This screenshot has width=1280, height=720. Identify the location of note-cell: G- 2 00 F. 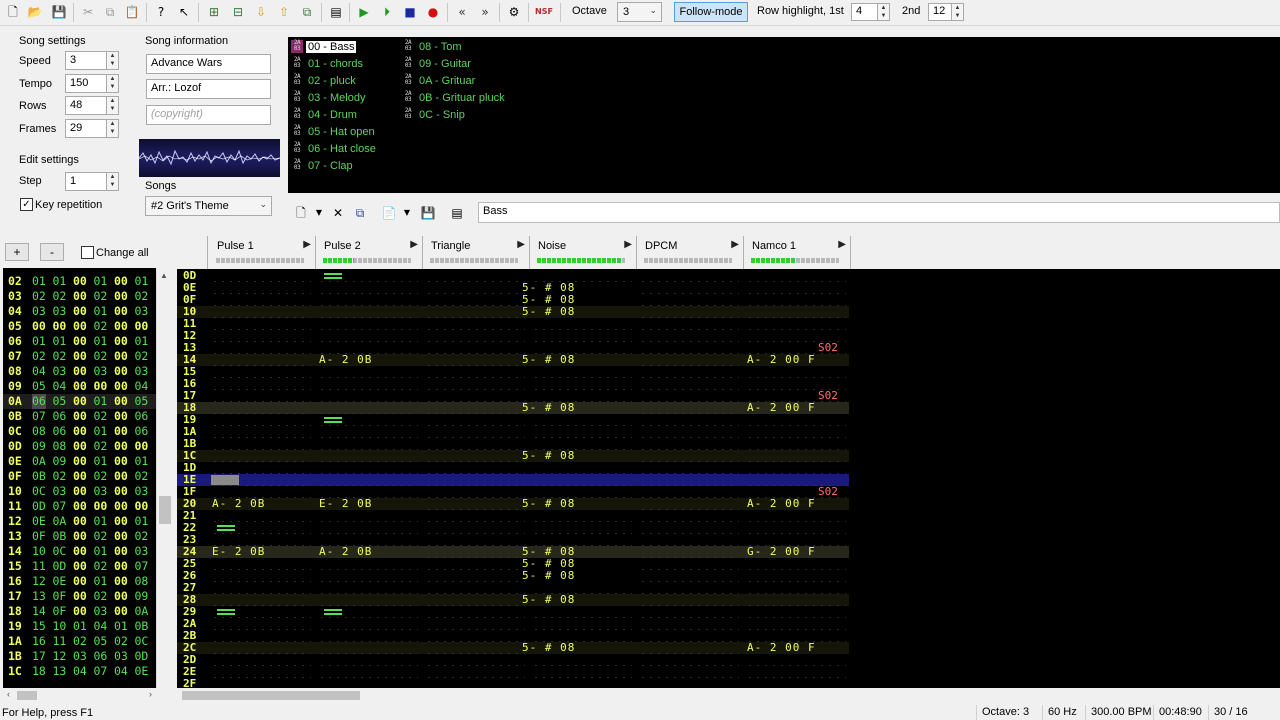
(781, 552).